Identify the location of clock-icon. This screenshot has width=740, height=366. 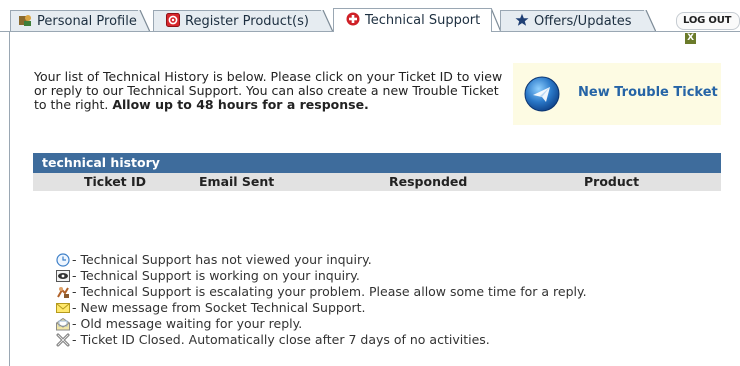
(63, 260).